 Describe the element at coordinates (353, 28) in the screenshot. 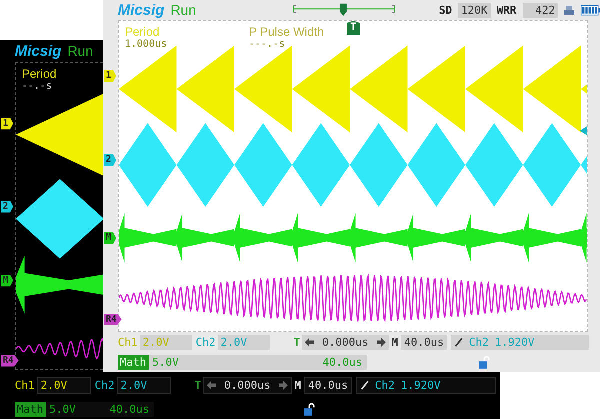

I see `trigger-marker: T` at that location.